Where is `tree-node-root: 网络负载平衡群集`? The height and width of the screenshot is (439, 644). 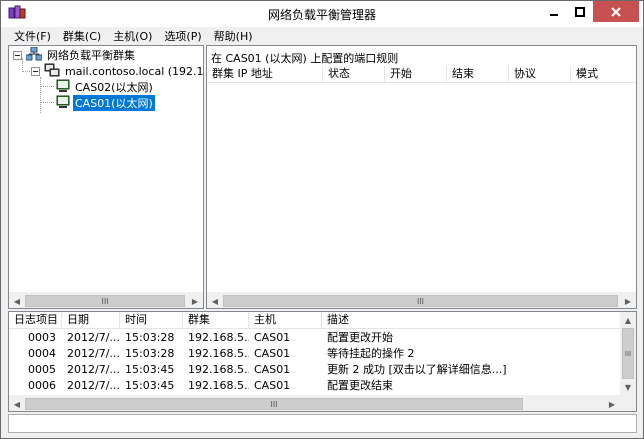 tree-node-root: 网络负载平衡群集 is located at coordinates (81, 55).